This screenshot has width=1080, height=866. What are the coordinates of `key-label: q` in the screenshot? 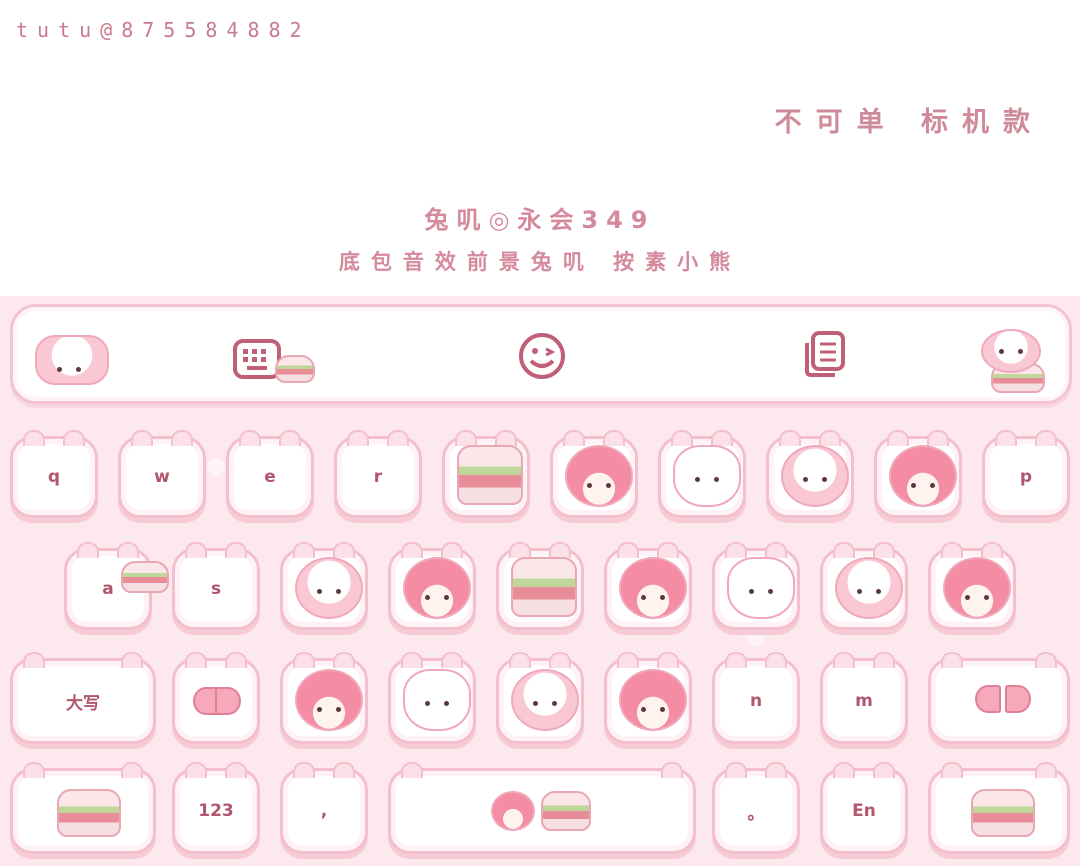 It's located at (54, 477).